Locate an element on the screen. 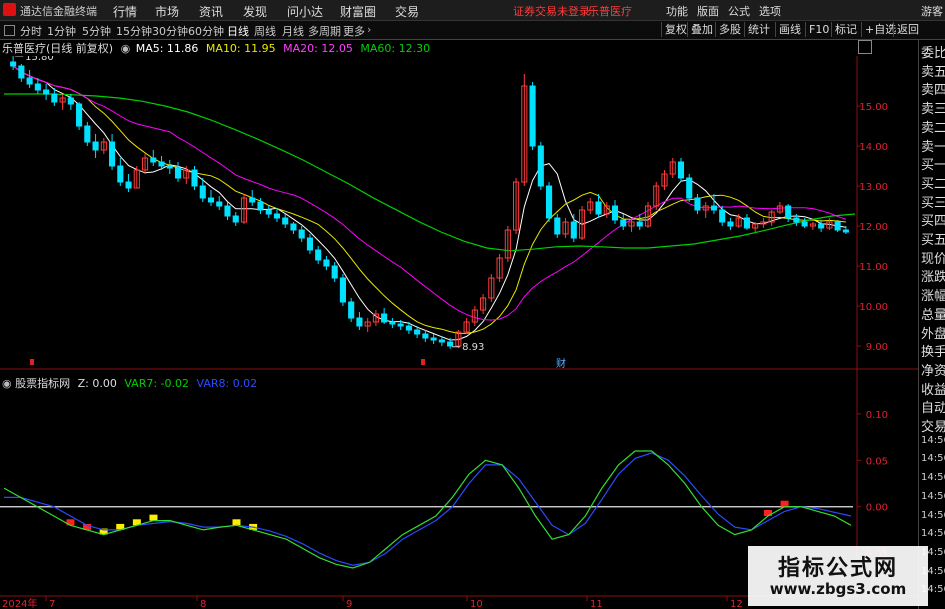 The height and width of the screenshot is (609, 945). ma20-label: MA20: 12.05 is located at coordinates (318, 48).